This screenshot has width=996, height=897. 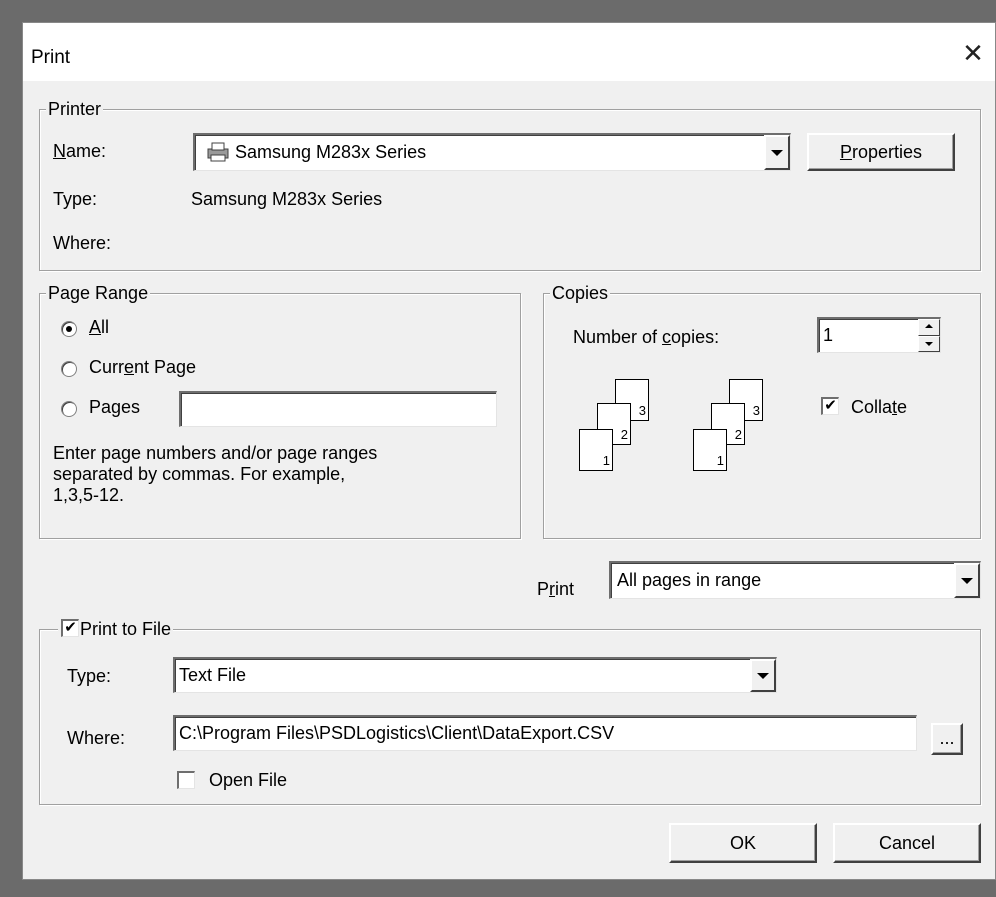 I want to click on print-to-file-checkbox: ✔, so click(x=70, y=628).